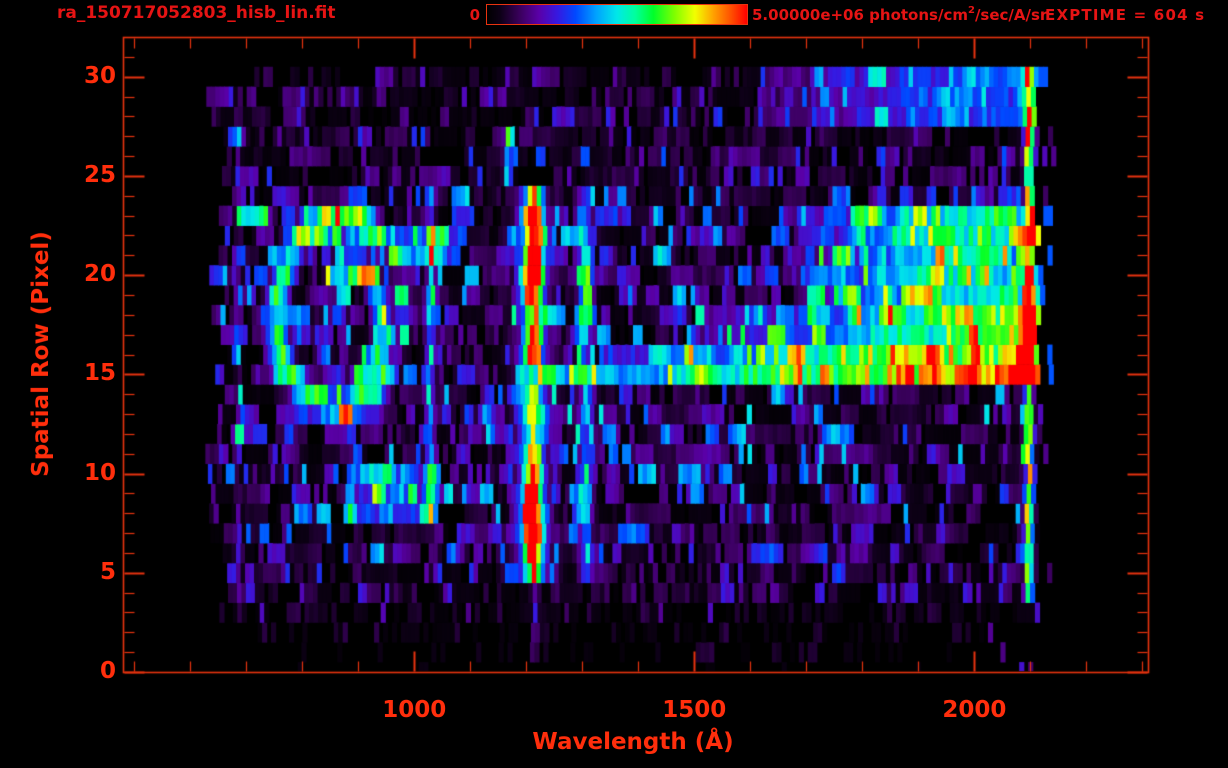 The width and height of the screenshot is (1228, 768). What do you see at coordinates (808, 15) in the screenshot?
I see `colorbar-max-value: 5.00000e+06` at bounding box center [808, 15].